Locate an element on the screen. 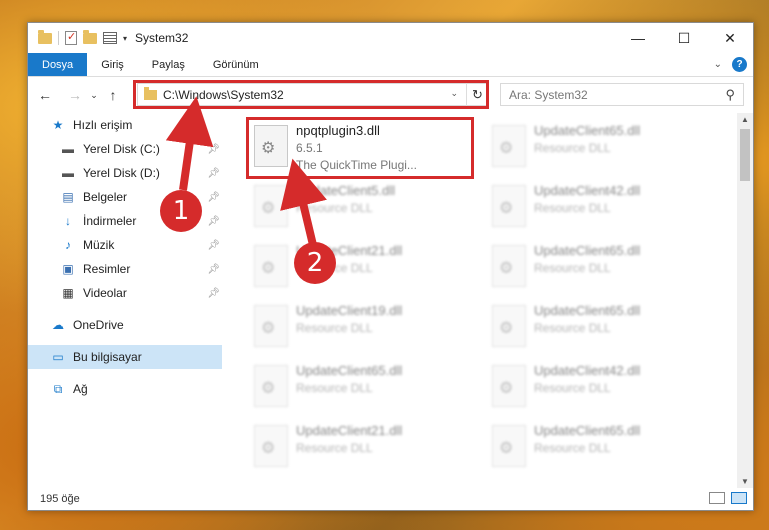 The width and height of the screenshot is (769, 530). drive-icon: ▬ is located at coordinates (68, 149).